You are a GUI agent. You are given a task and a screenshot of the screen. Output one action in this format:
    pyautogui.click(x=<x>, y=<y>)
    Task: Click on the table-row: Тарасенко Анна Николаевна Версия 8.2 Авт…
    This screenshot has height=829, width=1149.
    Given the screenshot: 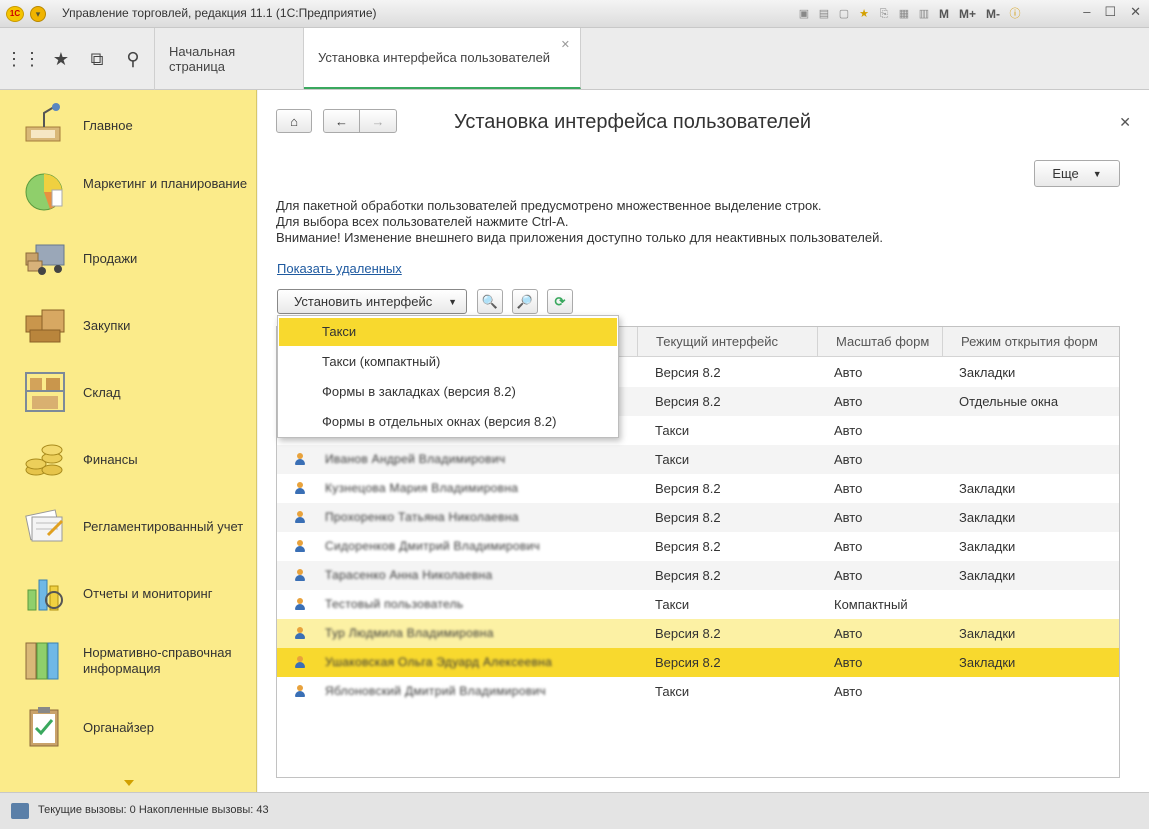 What is the action you would take?
    pyautogui.click(x=698, y=575)
    